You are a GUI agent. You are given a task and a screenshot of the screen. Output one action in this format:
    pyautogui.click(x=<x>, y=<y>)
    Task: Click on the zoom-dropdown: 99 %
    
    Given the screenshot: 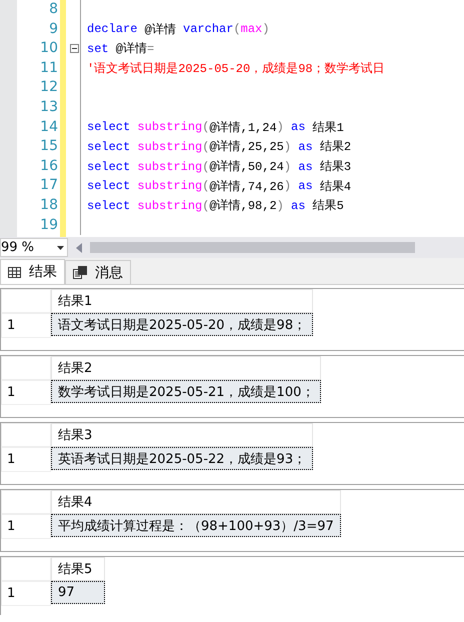 What is the action you would take?
    pyautogui.click(x=34, y=247)
    